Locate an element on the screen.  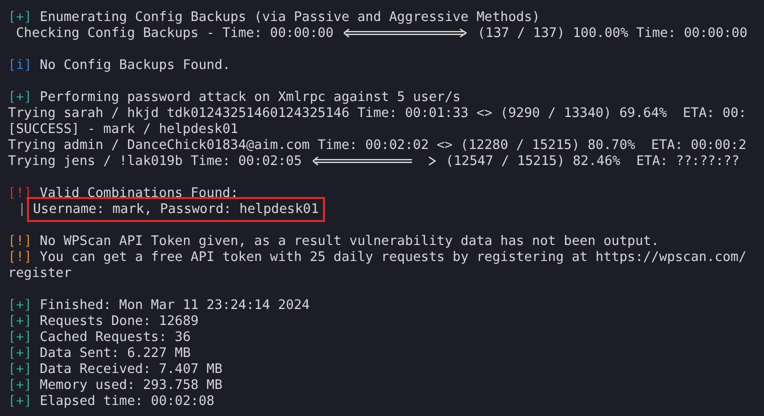
log-message: You can get a free API token with 25 daily requests by registering at https://wpscan.com/ is located at coordinates (393, 257).